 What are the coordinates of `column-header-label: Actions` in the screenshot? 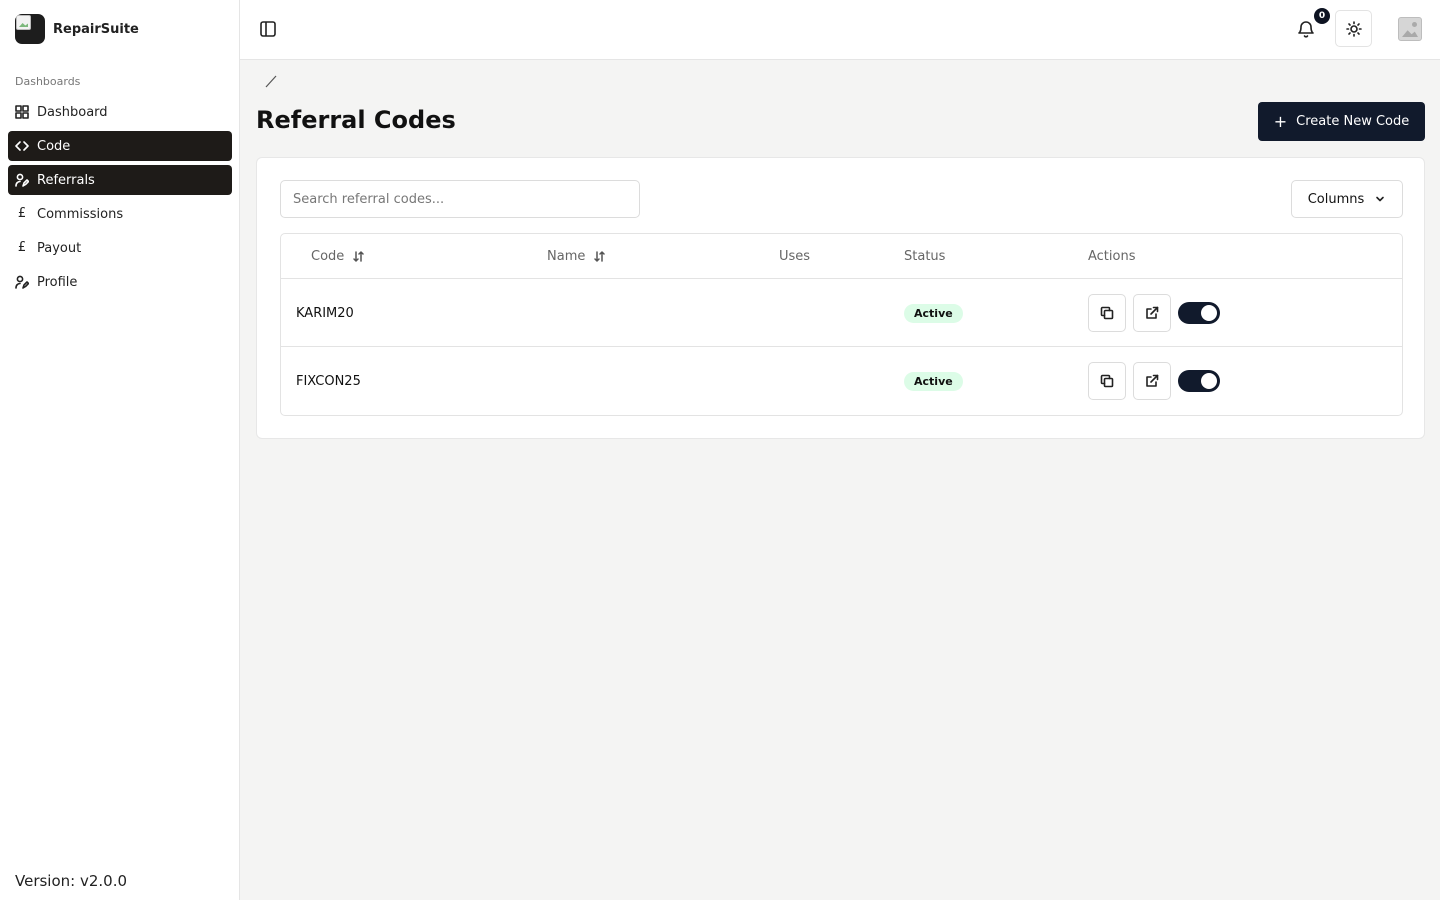 It's located at (1112, 256).